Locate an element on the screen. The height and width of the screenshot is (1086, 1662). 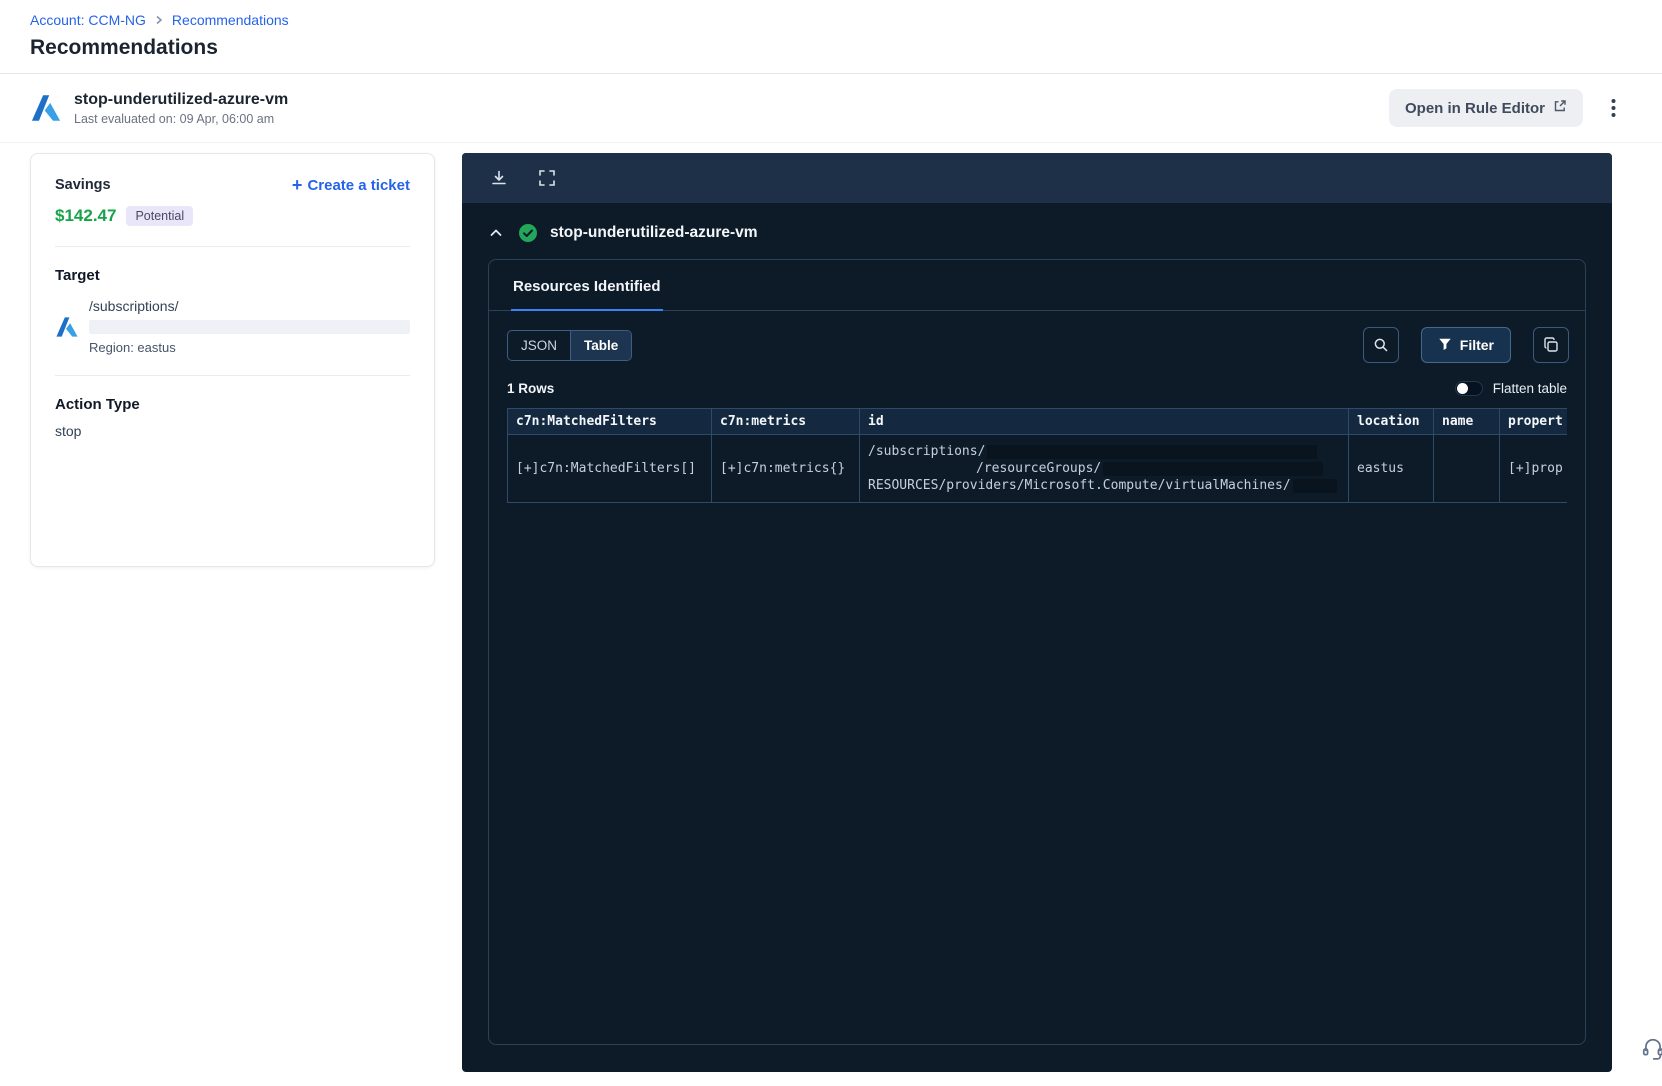
create-ticket-link: + Create a ticket is located at coordinates (351, 185).